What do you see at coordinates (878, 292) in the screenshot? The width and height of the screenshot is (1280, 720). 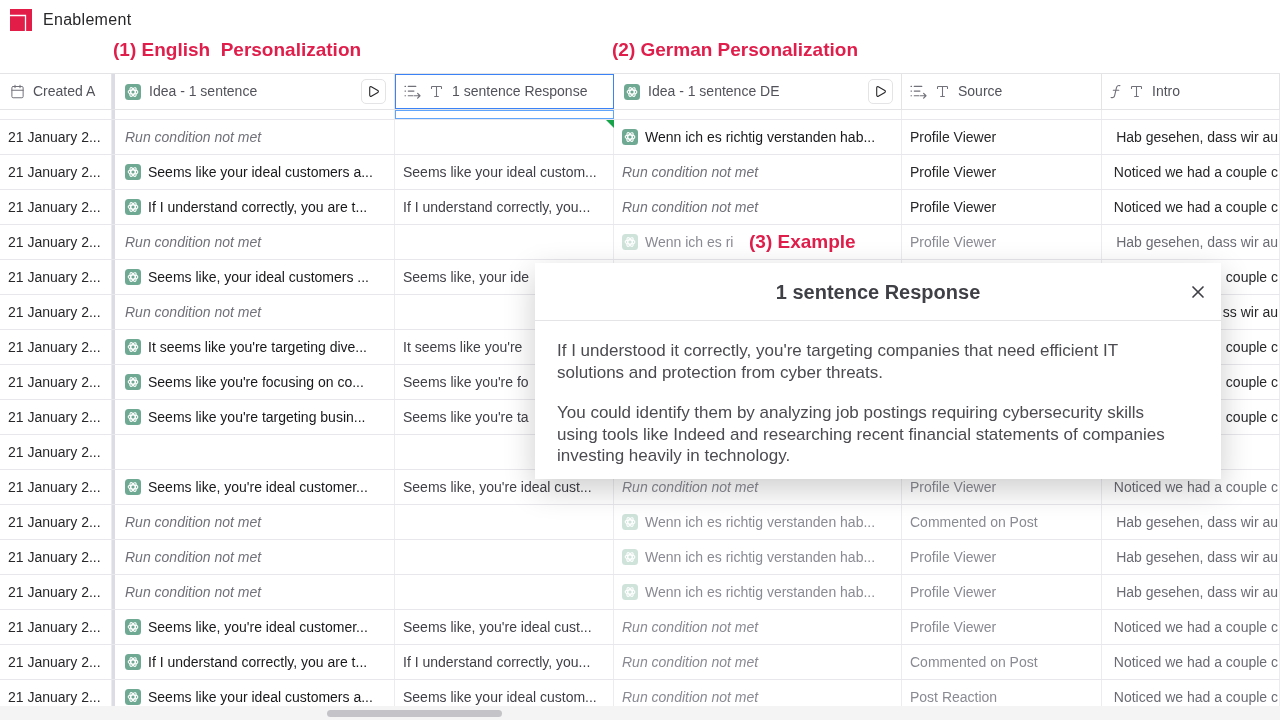 I see `popup-title: 1 sentence Response` at bounding box center [878, 292].